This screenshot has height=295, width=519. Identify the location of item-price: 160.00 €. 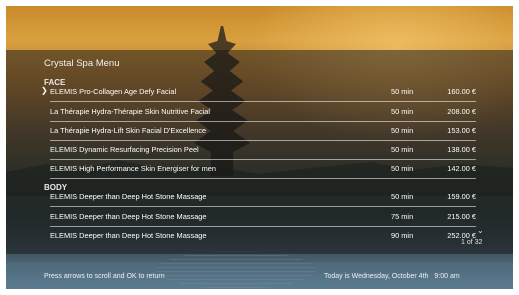
(461, 91).